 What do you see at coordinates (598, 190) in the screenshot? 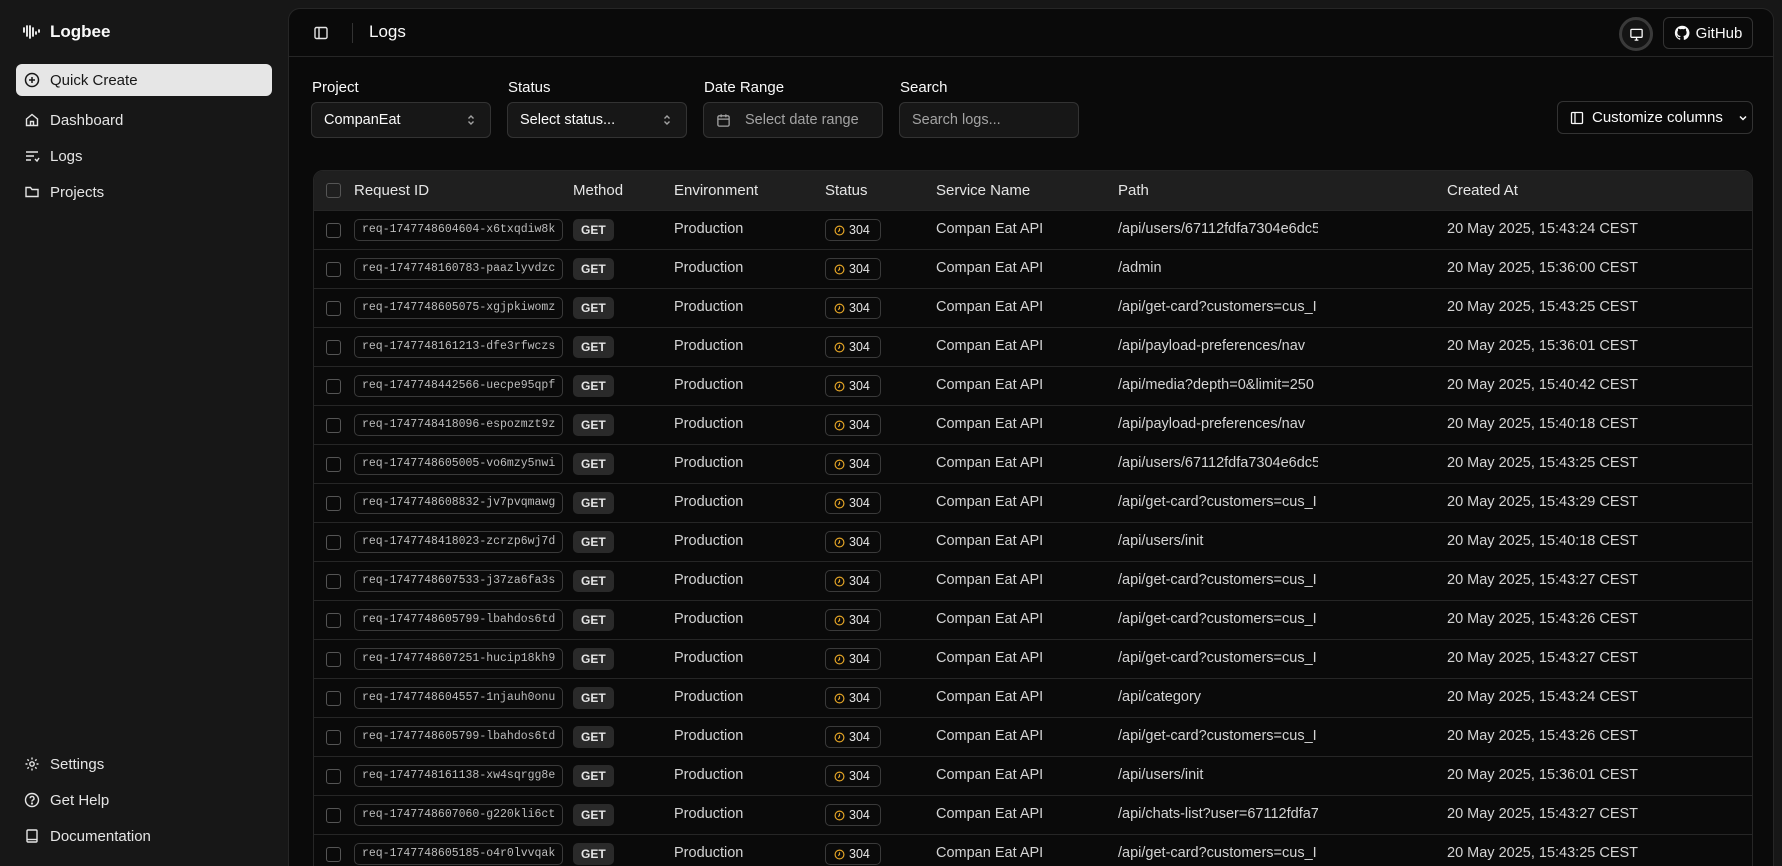
I see `column-header-method: Method` at bounding box center [598, 190].